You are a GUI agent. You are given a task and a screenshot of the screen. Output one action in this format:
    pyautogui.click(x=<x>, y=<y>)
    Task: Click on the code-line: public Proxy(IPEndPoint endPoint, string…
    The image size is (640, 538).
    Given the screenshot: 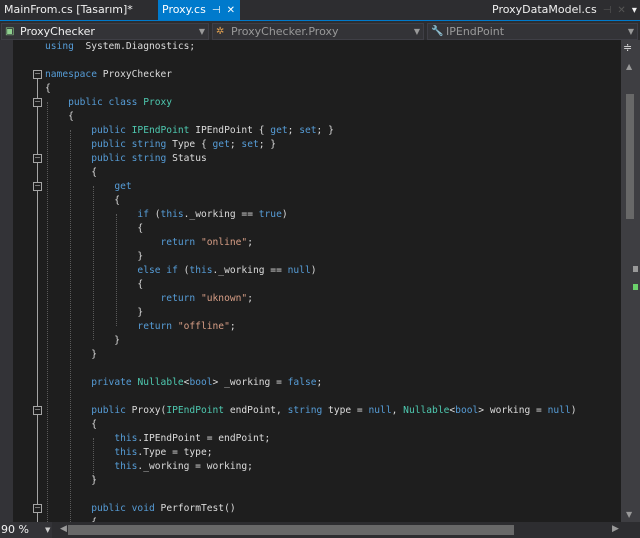 What is the action you would take?
    pyautogui.click(x=310, y=411)
    